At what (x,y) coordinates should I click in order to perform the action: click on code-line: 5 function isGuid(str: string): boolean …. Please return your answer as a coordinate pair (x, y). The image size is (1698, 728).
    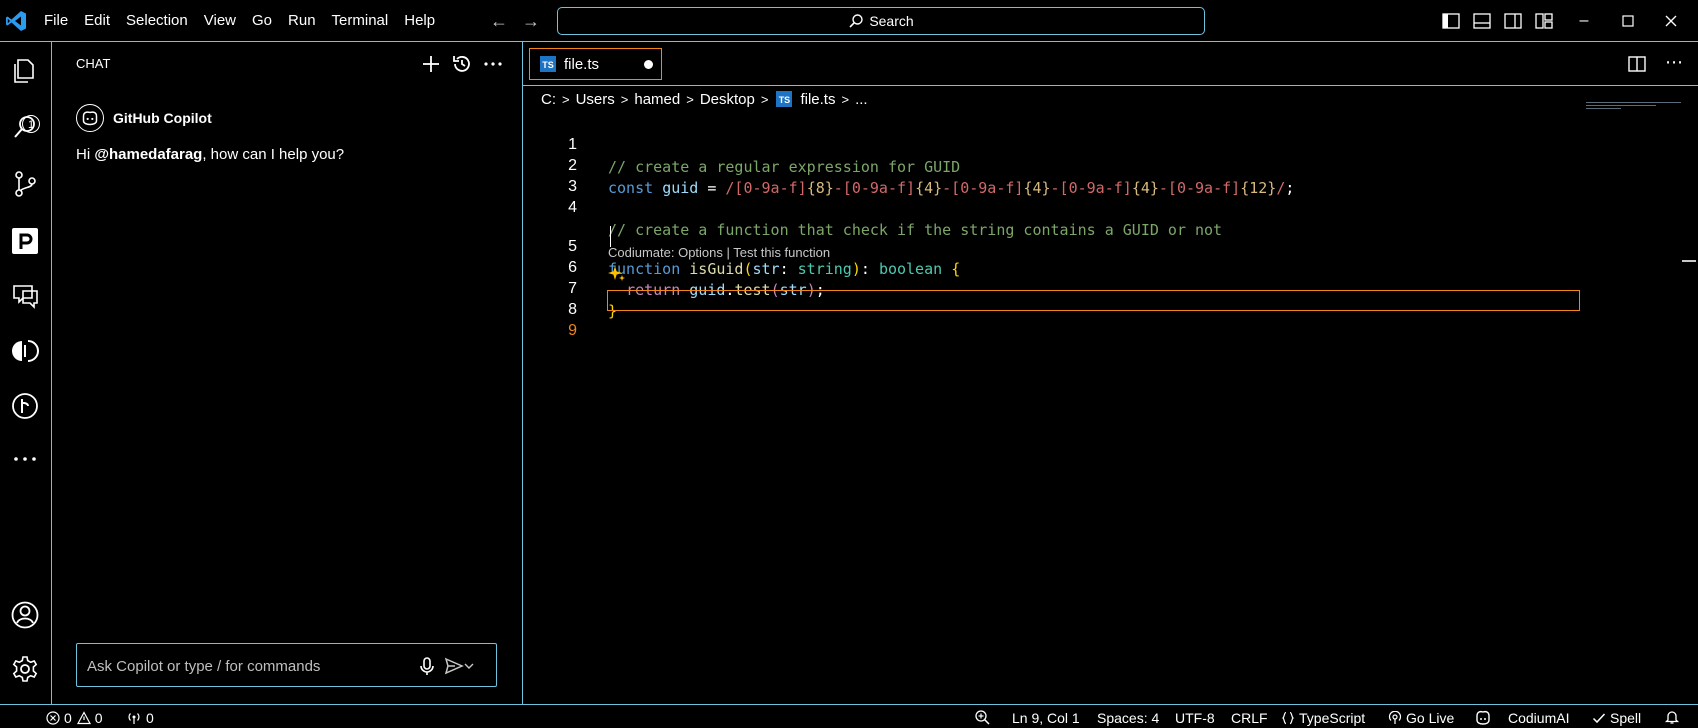
    Looking at the image, I should click on (1053, 246).